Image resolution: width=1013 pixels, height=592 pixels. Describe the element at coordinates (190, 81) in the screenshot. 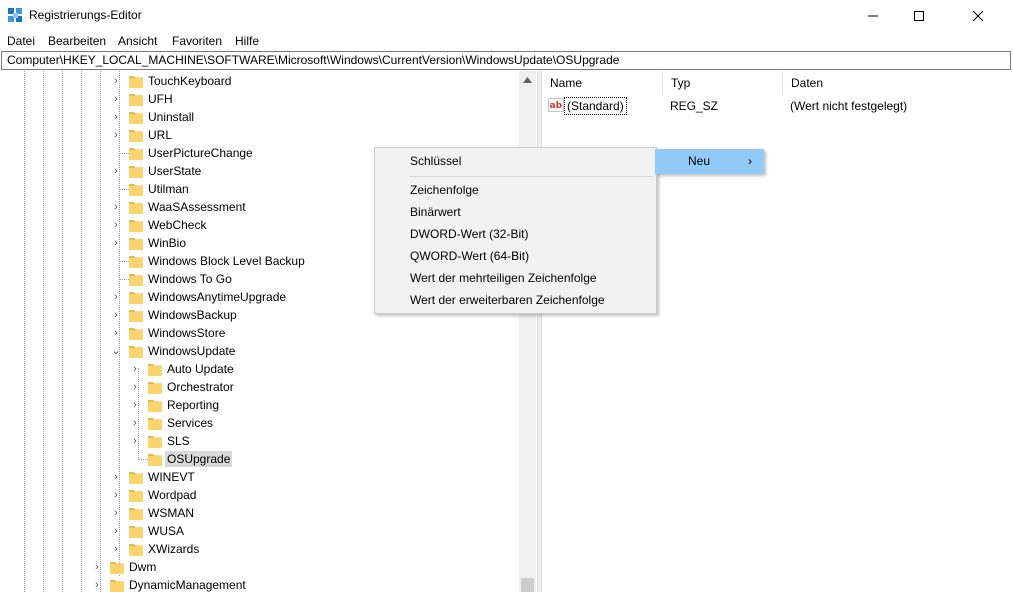

I see `tree-node-label: TouchKeyboard` at that location.